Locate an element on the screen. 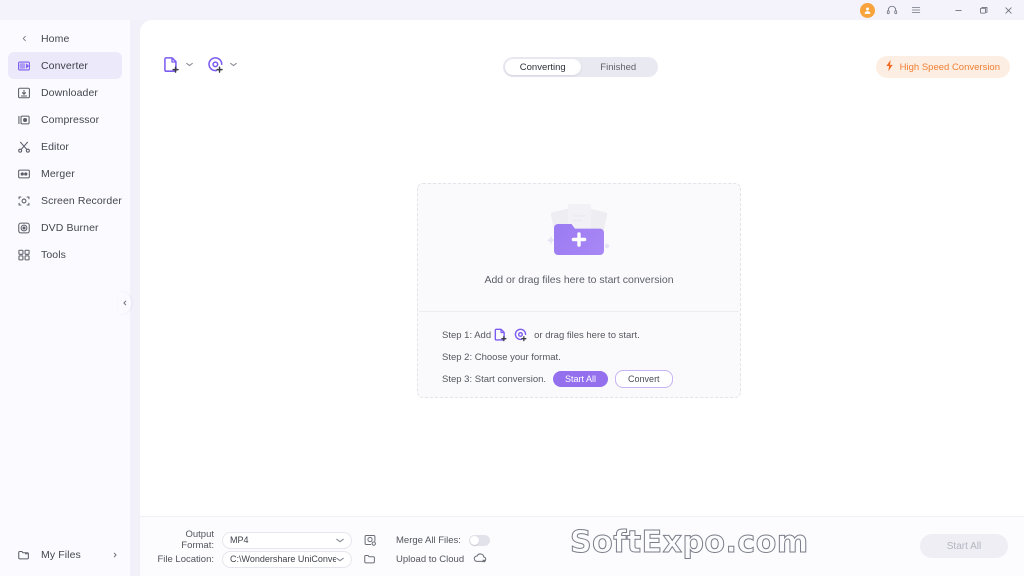 The width and height of the screenshot is (1024, 576). tab-finished: Finished is located at coordinates (619, 67).